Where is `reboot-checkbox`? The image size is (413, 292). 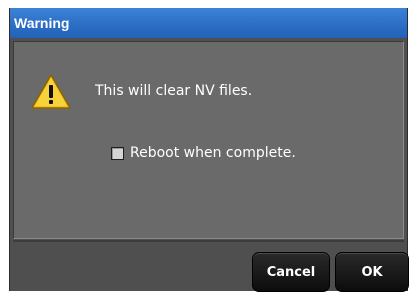 reboot-checkbox is located at coordinates (117, 153).